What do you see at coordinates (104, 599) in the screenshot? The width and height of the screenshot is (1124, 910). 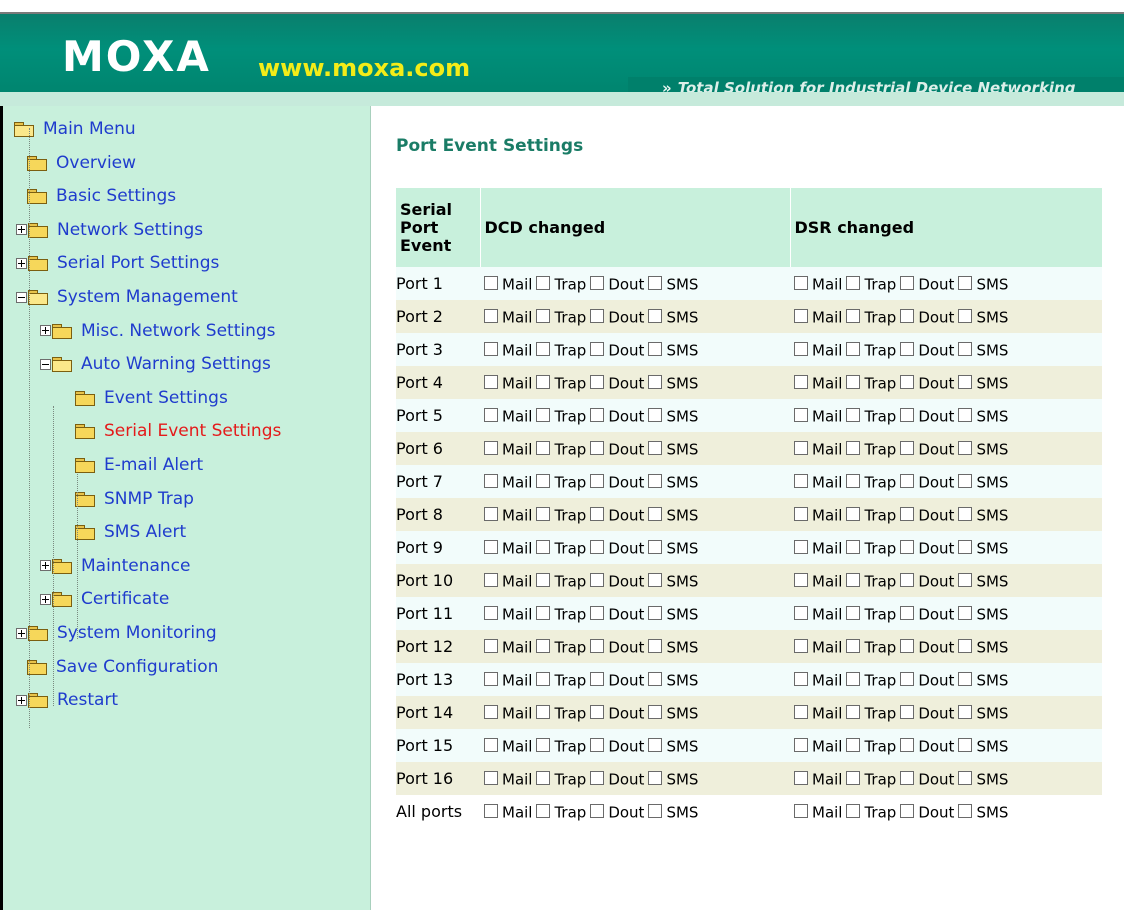 I see `sidebar-item-certificate: Certificate` at bounding box center [104, 599].